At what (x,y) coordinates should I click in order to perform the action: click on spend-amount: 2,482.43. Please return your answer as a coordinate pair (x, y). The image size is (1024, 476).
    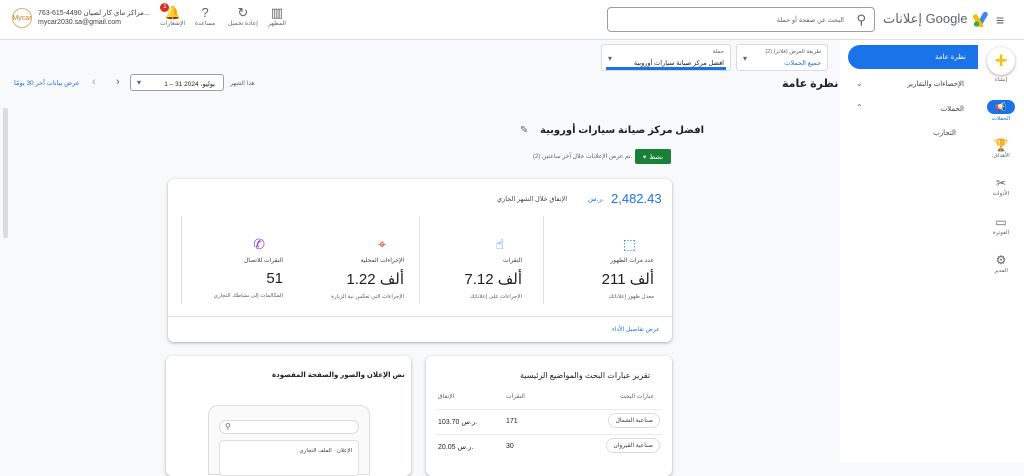
    Looking at the image, I should click on (636, 198).